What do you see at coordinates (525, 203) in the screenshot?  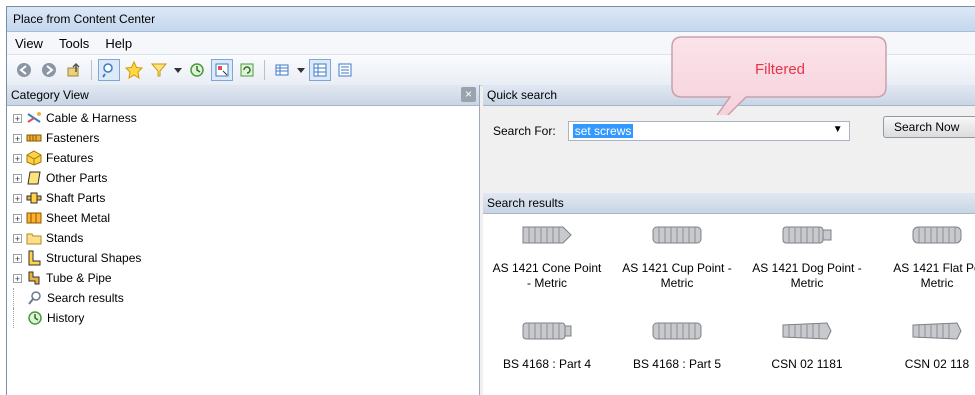 I see `search-results-title: Search results` at bounding box center [525, 203].